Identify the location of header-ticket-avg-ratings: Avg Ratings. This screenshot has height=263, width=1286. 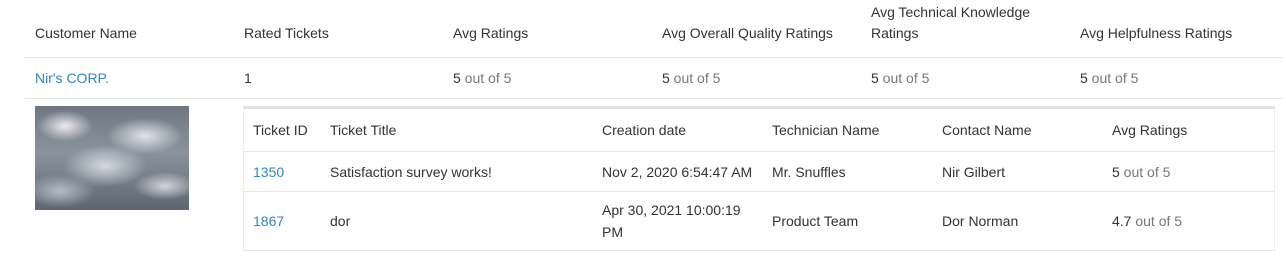
(1188, 130).